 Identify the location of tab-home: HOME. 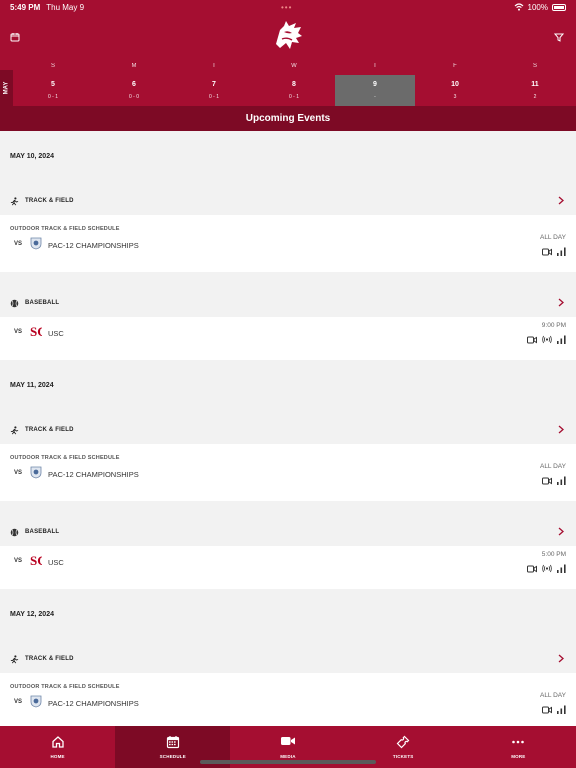
(57, 747).